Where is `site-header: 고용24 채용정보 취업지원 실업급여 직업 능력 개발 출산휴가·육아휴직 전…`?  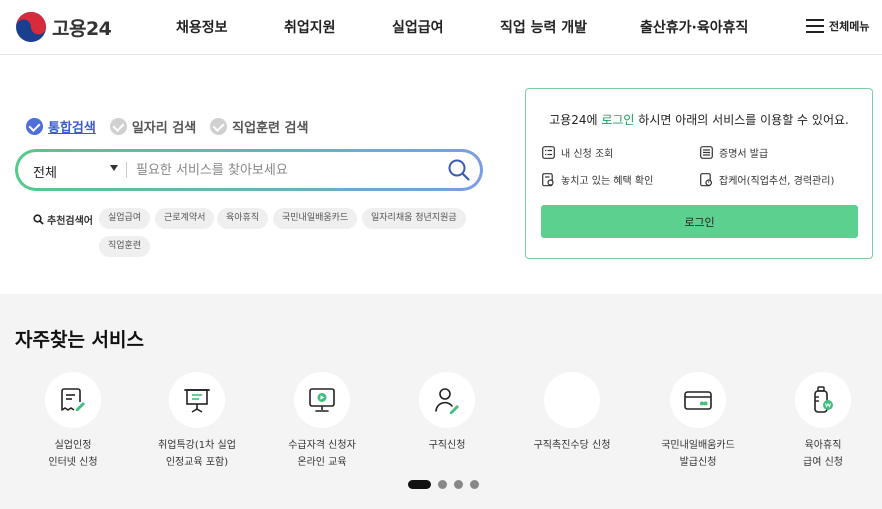
site-header: 고용24 채용정보 취업지원 실업급여 직업 능력 개발 출산휴가·육아휴직 전… is located at coordinates (441, 27).